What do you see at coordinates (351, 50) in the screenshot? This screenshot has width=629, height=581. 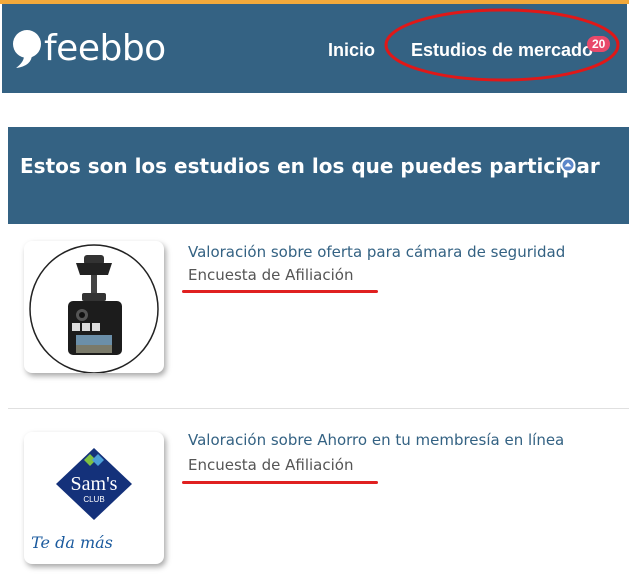 I see `nav-inicio-link: Inicio` at bounding box center [351, 50].